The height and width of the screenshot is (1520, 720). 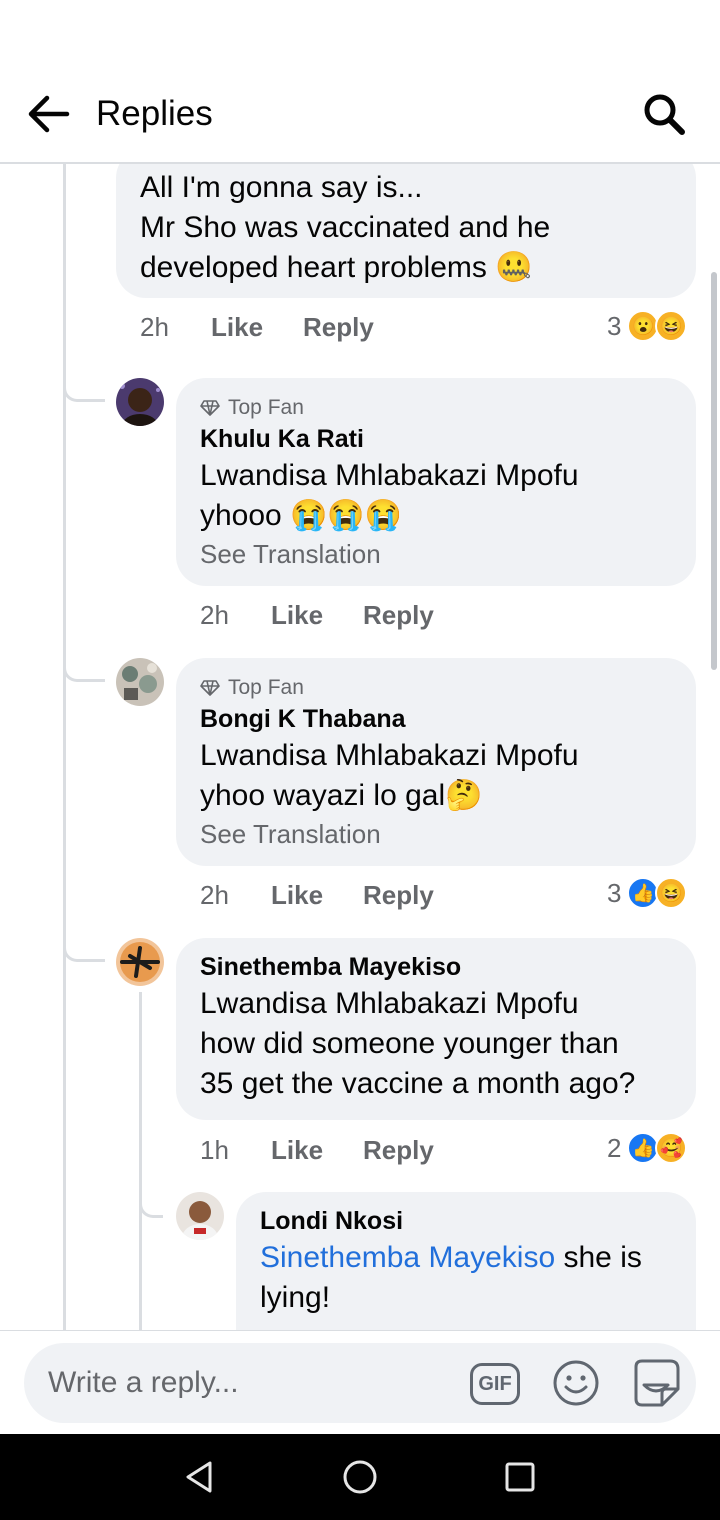 I want to click on comment-text: lying!, so click(x=295, y=1297).